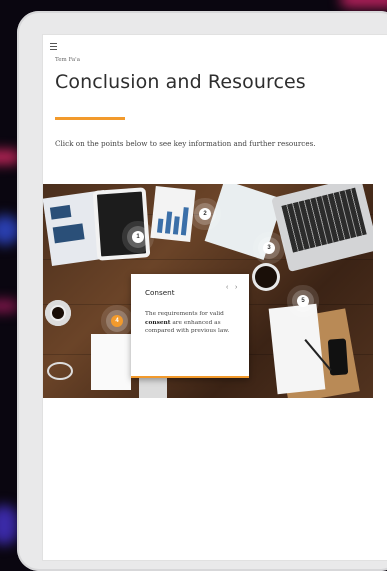 This screenshot has width=387, height=571. I want to click on hotspot-3: 3, so click(269, 248).